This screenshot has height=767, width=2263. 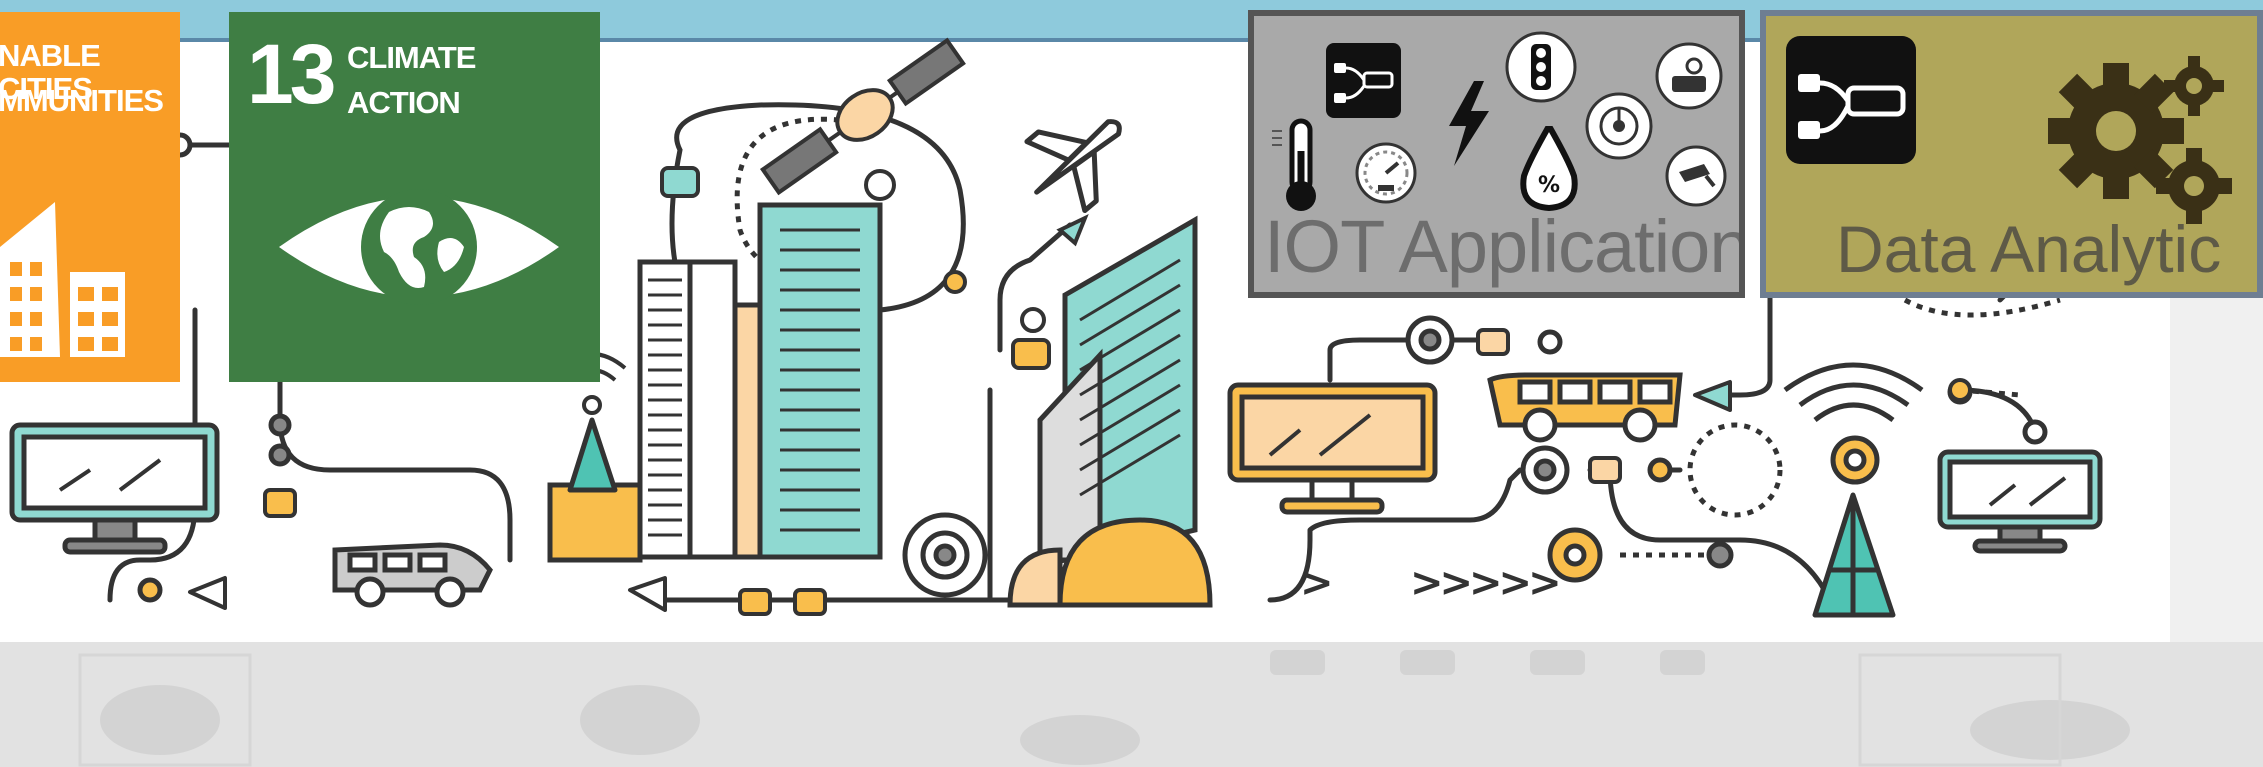 What do you see at coordinates (1619, 126) in the screenshot?
I see `dial-icon` at bounding box center [1619, 126].